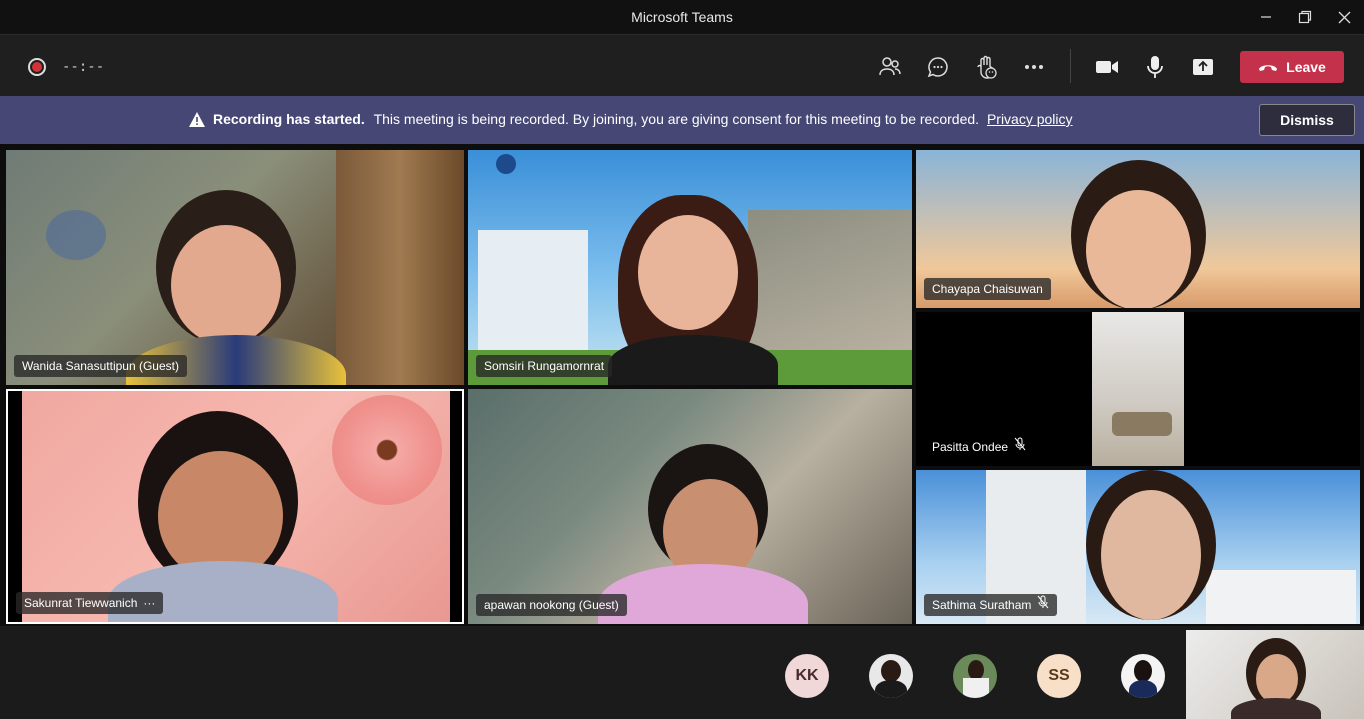 Image resolution: width=1364 pixels, height=719 pixels. I want to click on warning-icon, so click(197, 122).